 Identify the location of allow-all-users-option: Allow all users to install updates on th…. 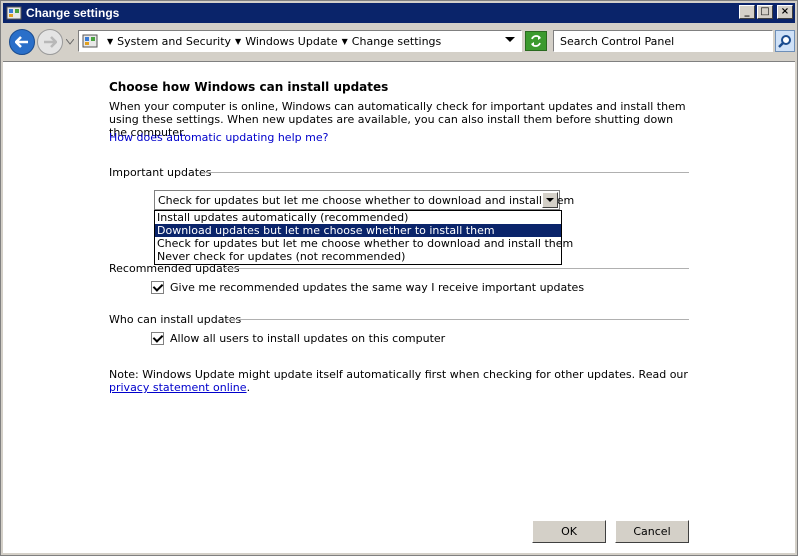
(298, 338).